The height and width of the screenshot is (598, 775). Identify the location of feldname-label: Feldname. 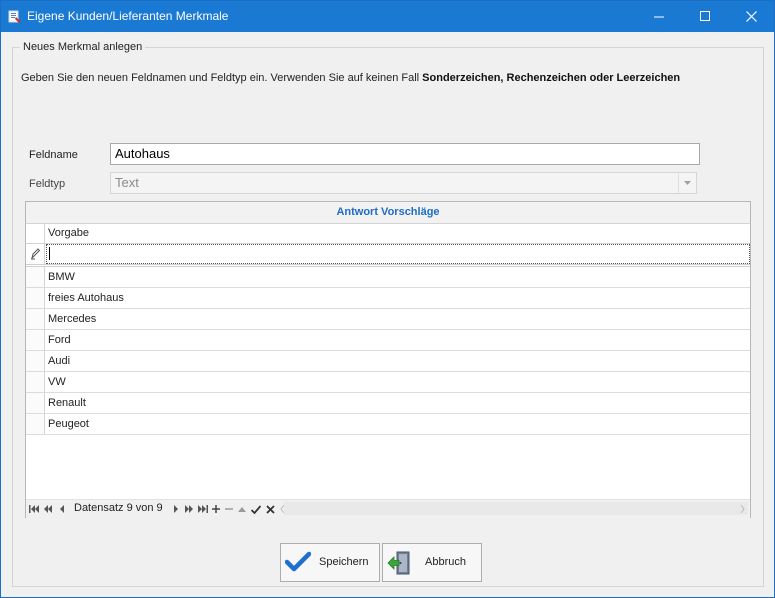
(53, 155).